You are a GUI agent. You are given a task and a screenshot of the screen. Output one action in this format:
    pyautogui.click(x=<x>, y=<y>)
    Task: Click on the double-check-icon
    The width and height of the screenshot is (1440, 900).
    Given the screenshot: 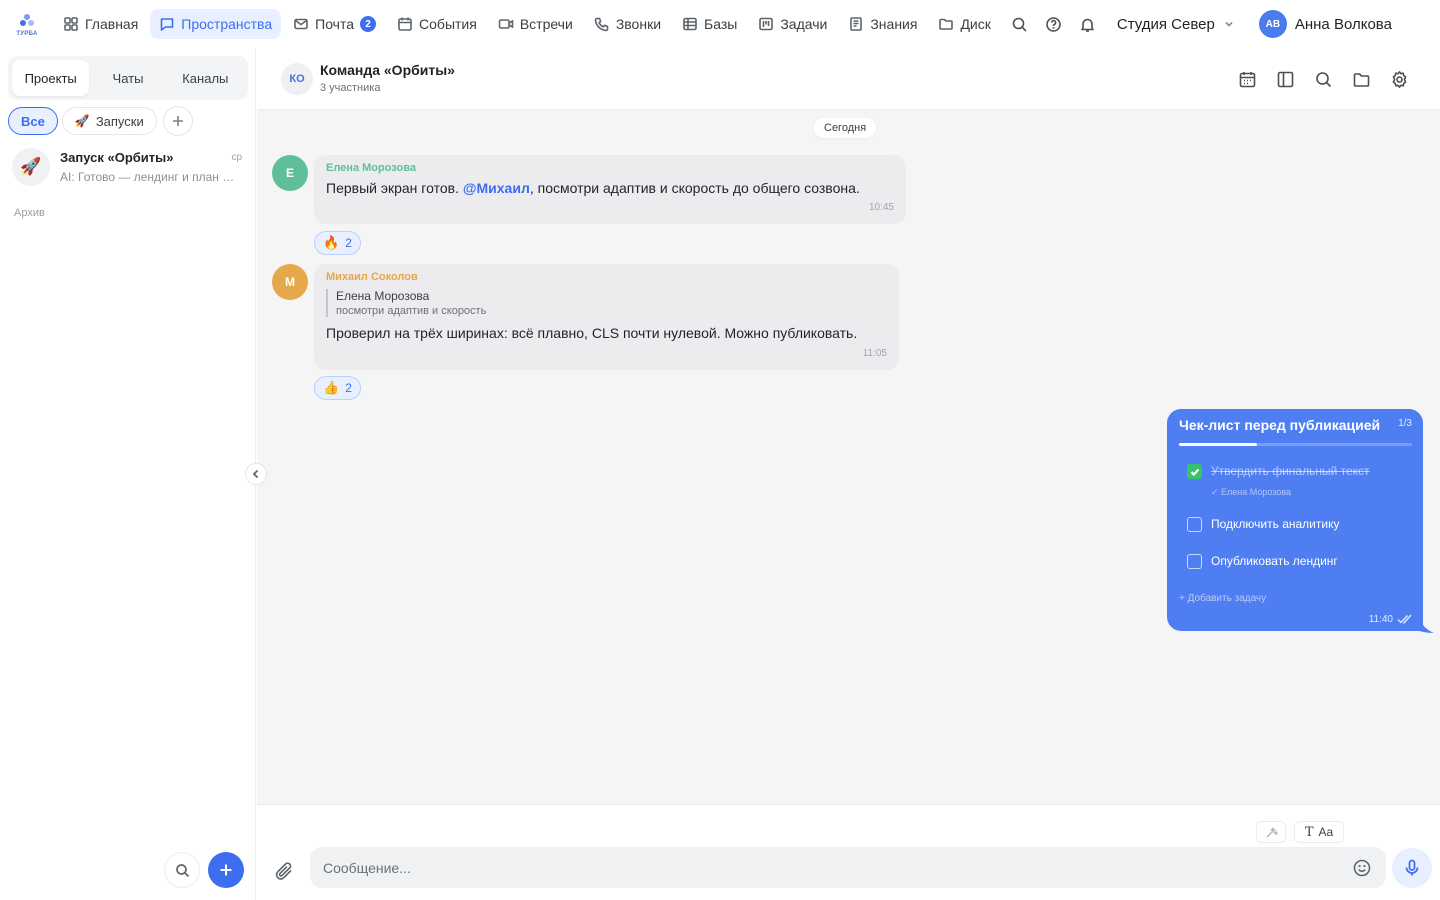 What is the action you would take?
    pyautogui.click(x=1404, y=619)
    